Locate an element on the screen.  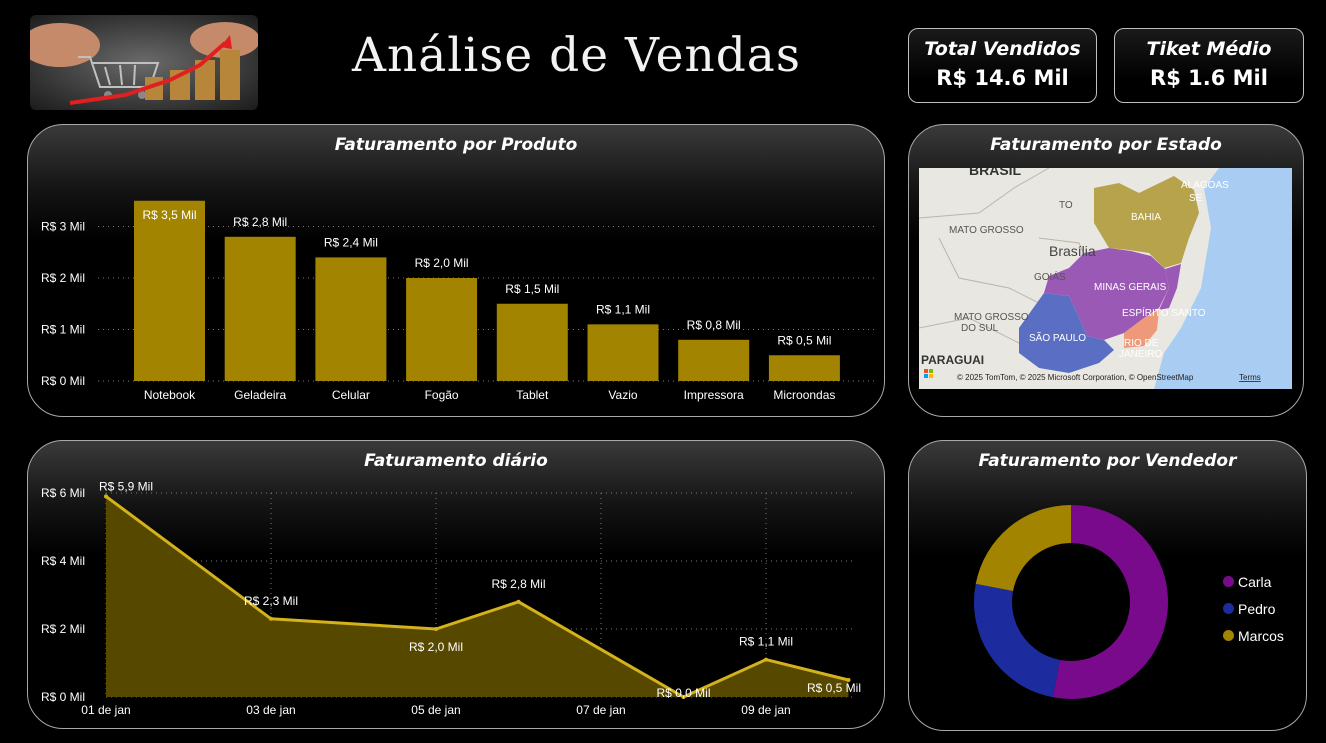
kpi-total-value: R$ 14.6 Mil is located at coordinates (1002, 78).